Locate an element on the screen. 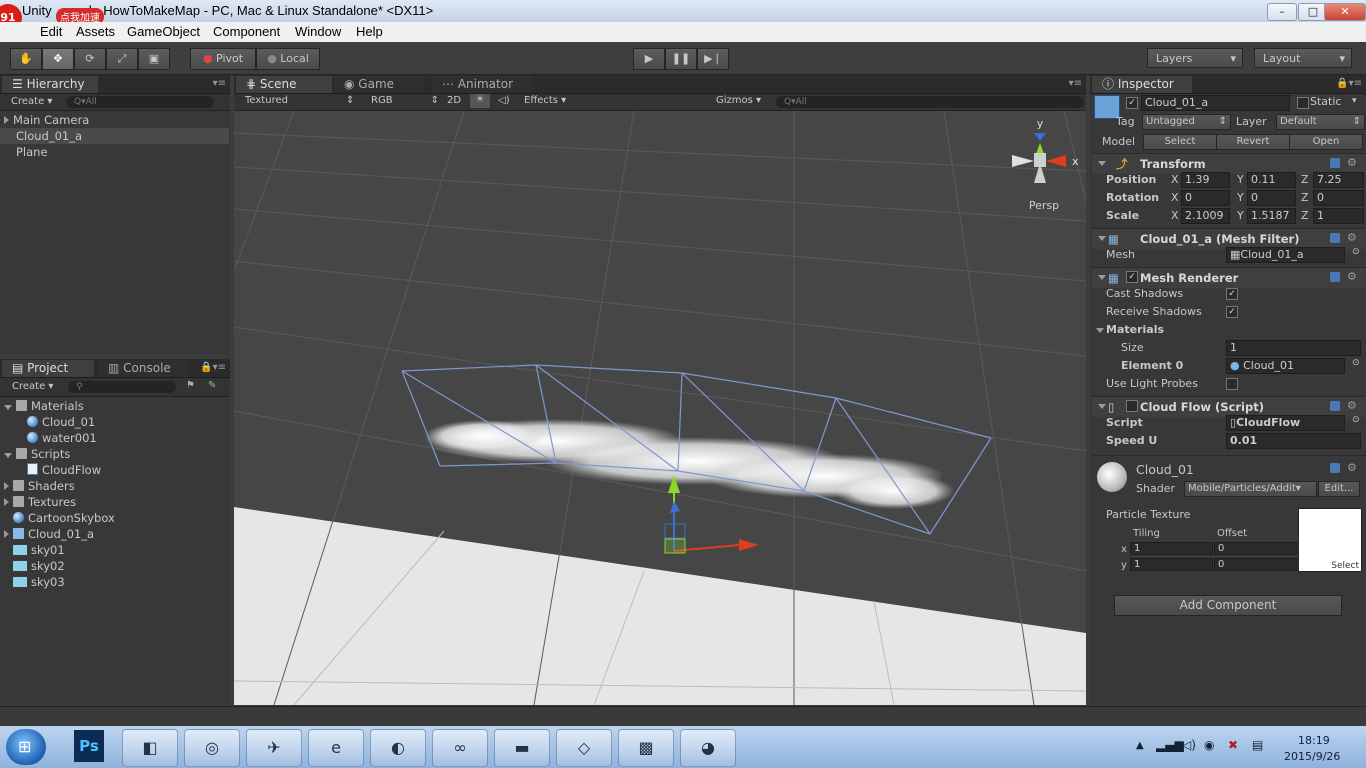  close-button: ✕ is located at coordinates (1345, 12).